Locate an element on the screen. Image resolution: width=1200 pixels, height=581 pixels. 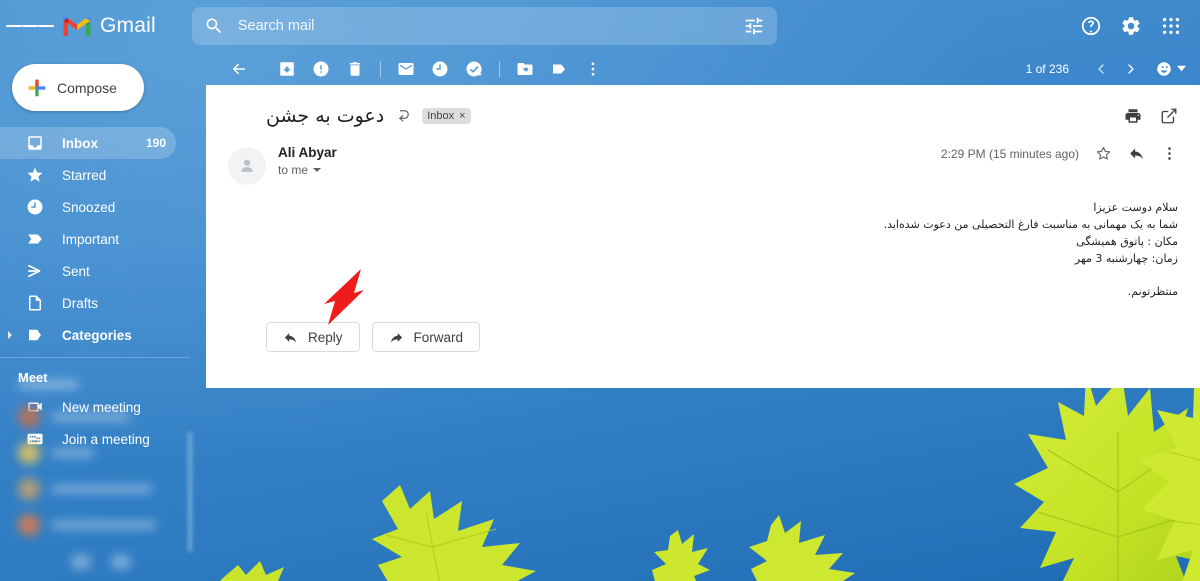
gmail-logo: Gmail is located at coordinates (109, 26).